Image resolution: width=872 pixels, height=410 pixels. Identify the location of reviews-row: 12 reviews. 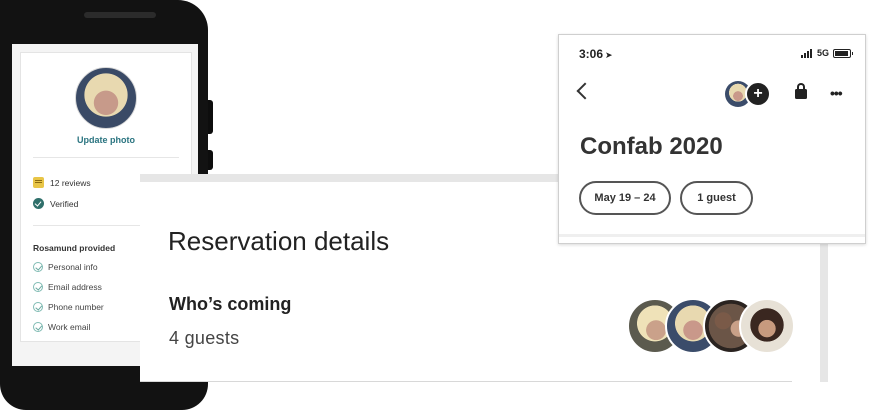
(62, 182).